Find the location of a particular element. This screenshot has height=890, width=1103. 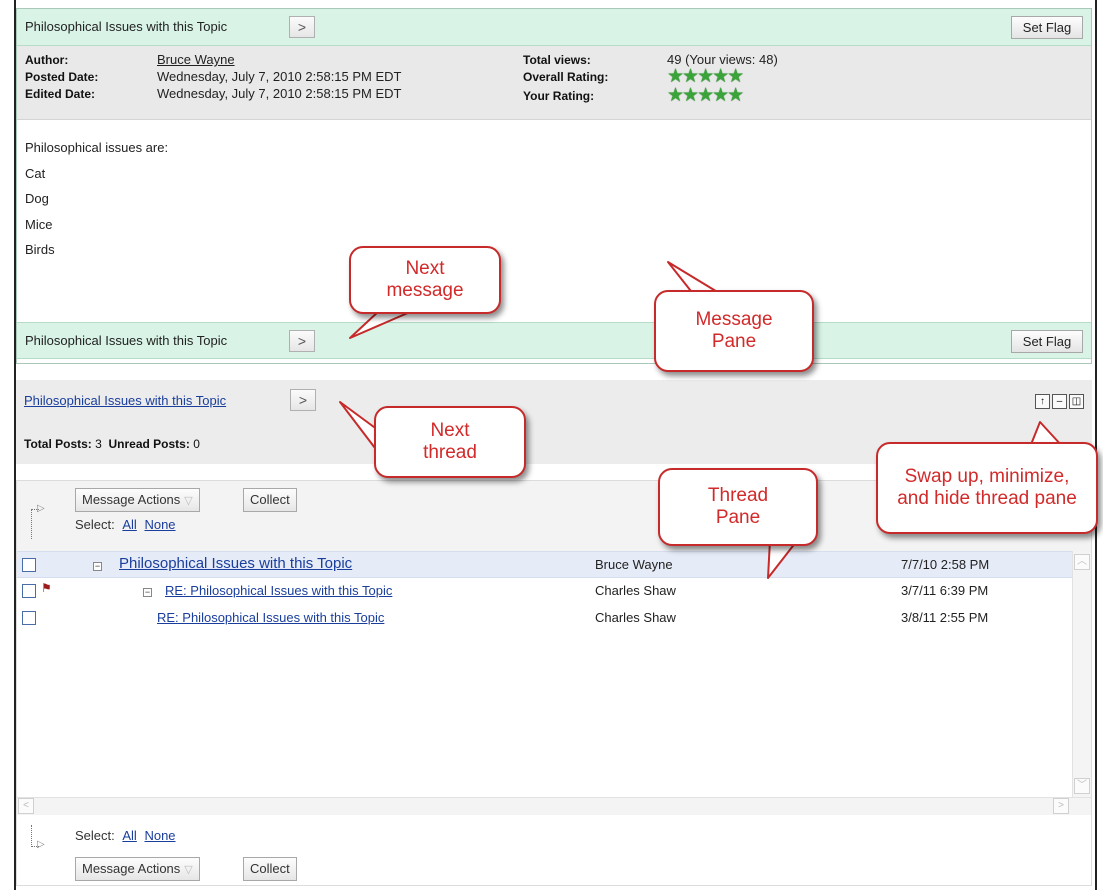

total-posts: 3 is located at coordinates (98, 444).